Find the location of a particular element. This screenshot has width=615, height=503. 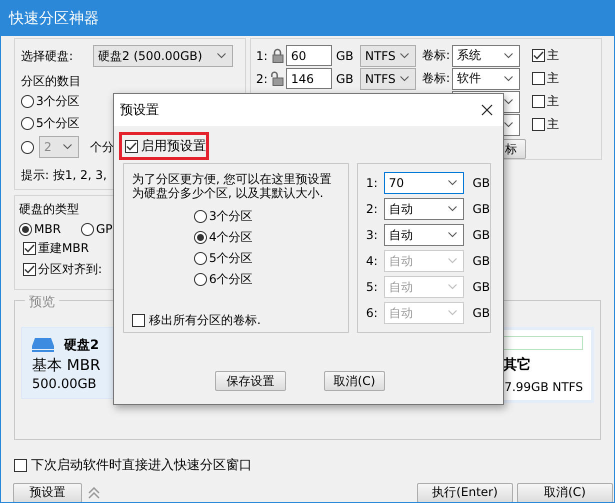

checkbox-label: 移出所有分区的卷标. is located at coordinates (205, 320).